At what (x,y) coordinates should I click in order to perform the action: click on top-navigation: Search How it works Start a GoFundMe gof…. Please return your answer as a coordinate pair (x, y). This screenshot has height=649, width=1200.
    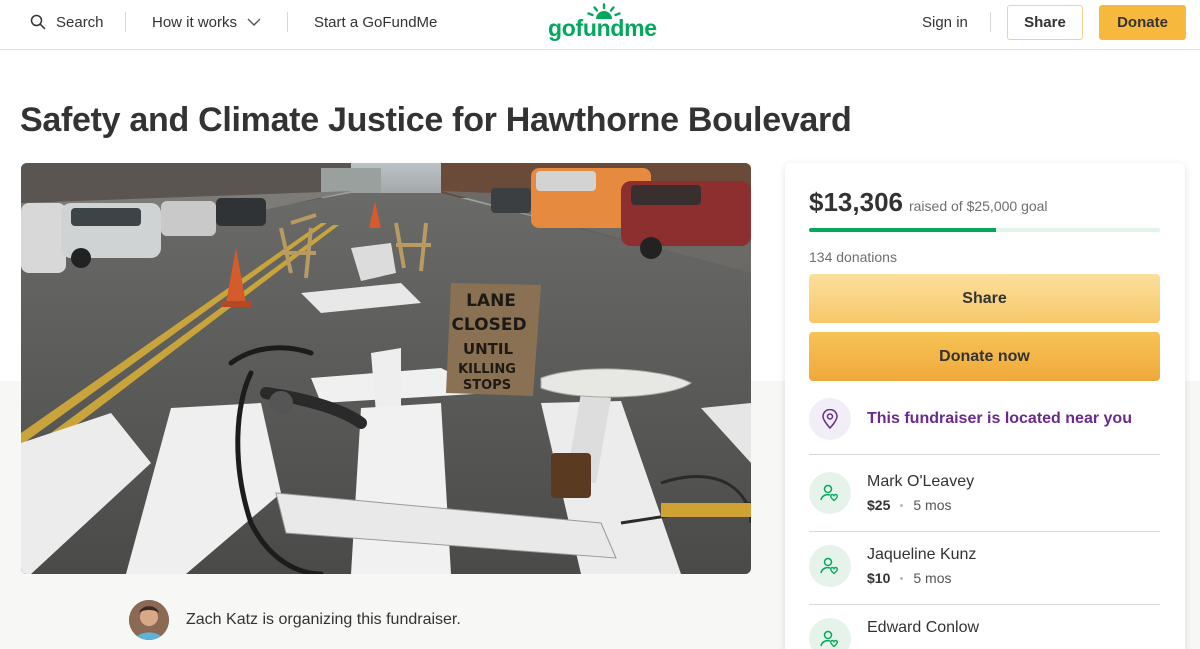
    Looking at the image, I should click on (600, 25).